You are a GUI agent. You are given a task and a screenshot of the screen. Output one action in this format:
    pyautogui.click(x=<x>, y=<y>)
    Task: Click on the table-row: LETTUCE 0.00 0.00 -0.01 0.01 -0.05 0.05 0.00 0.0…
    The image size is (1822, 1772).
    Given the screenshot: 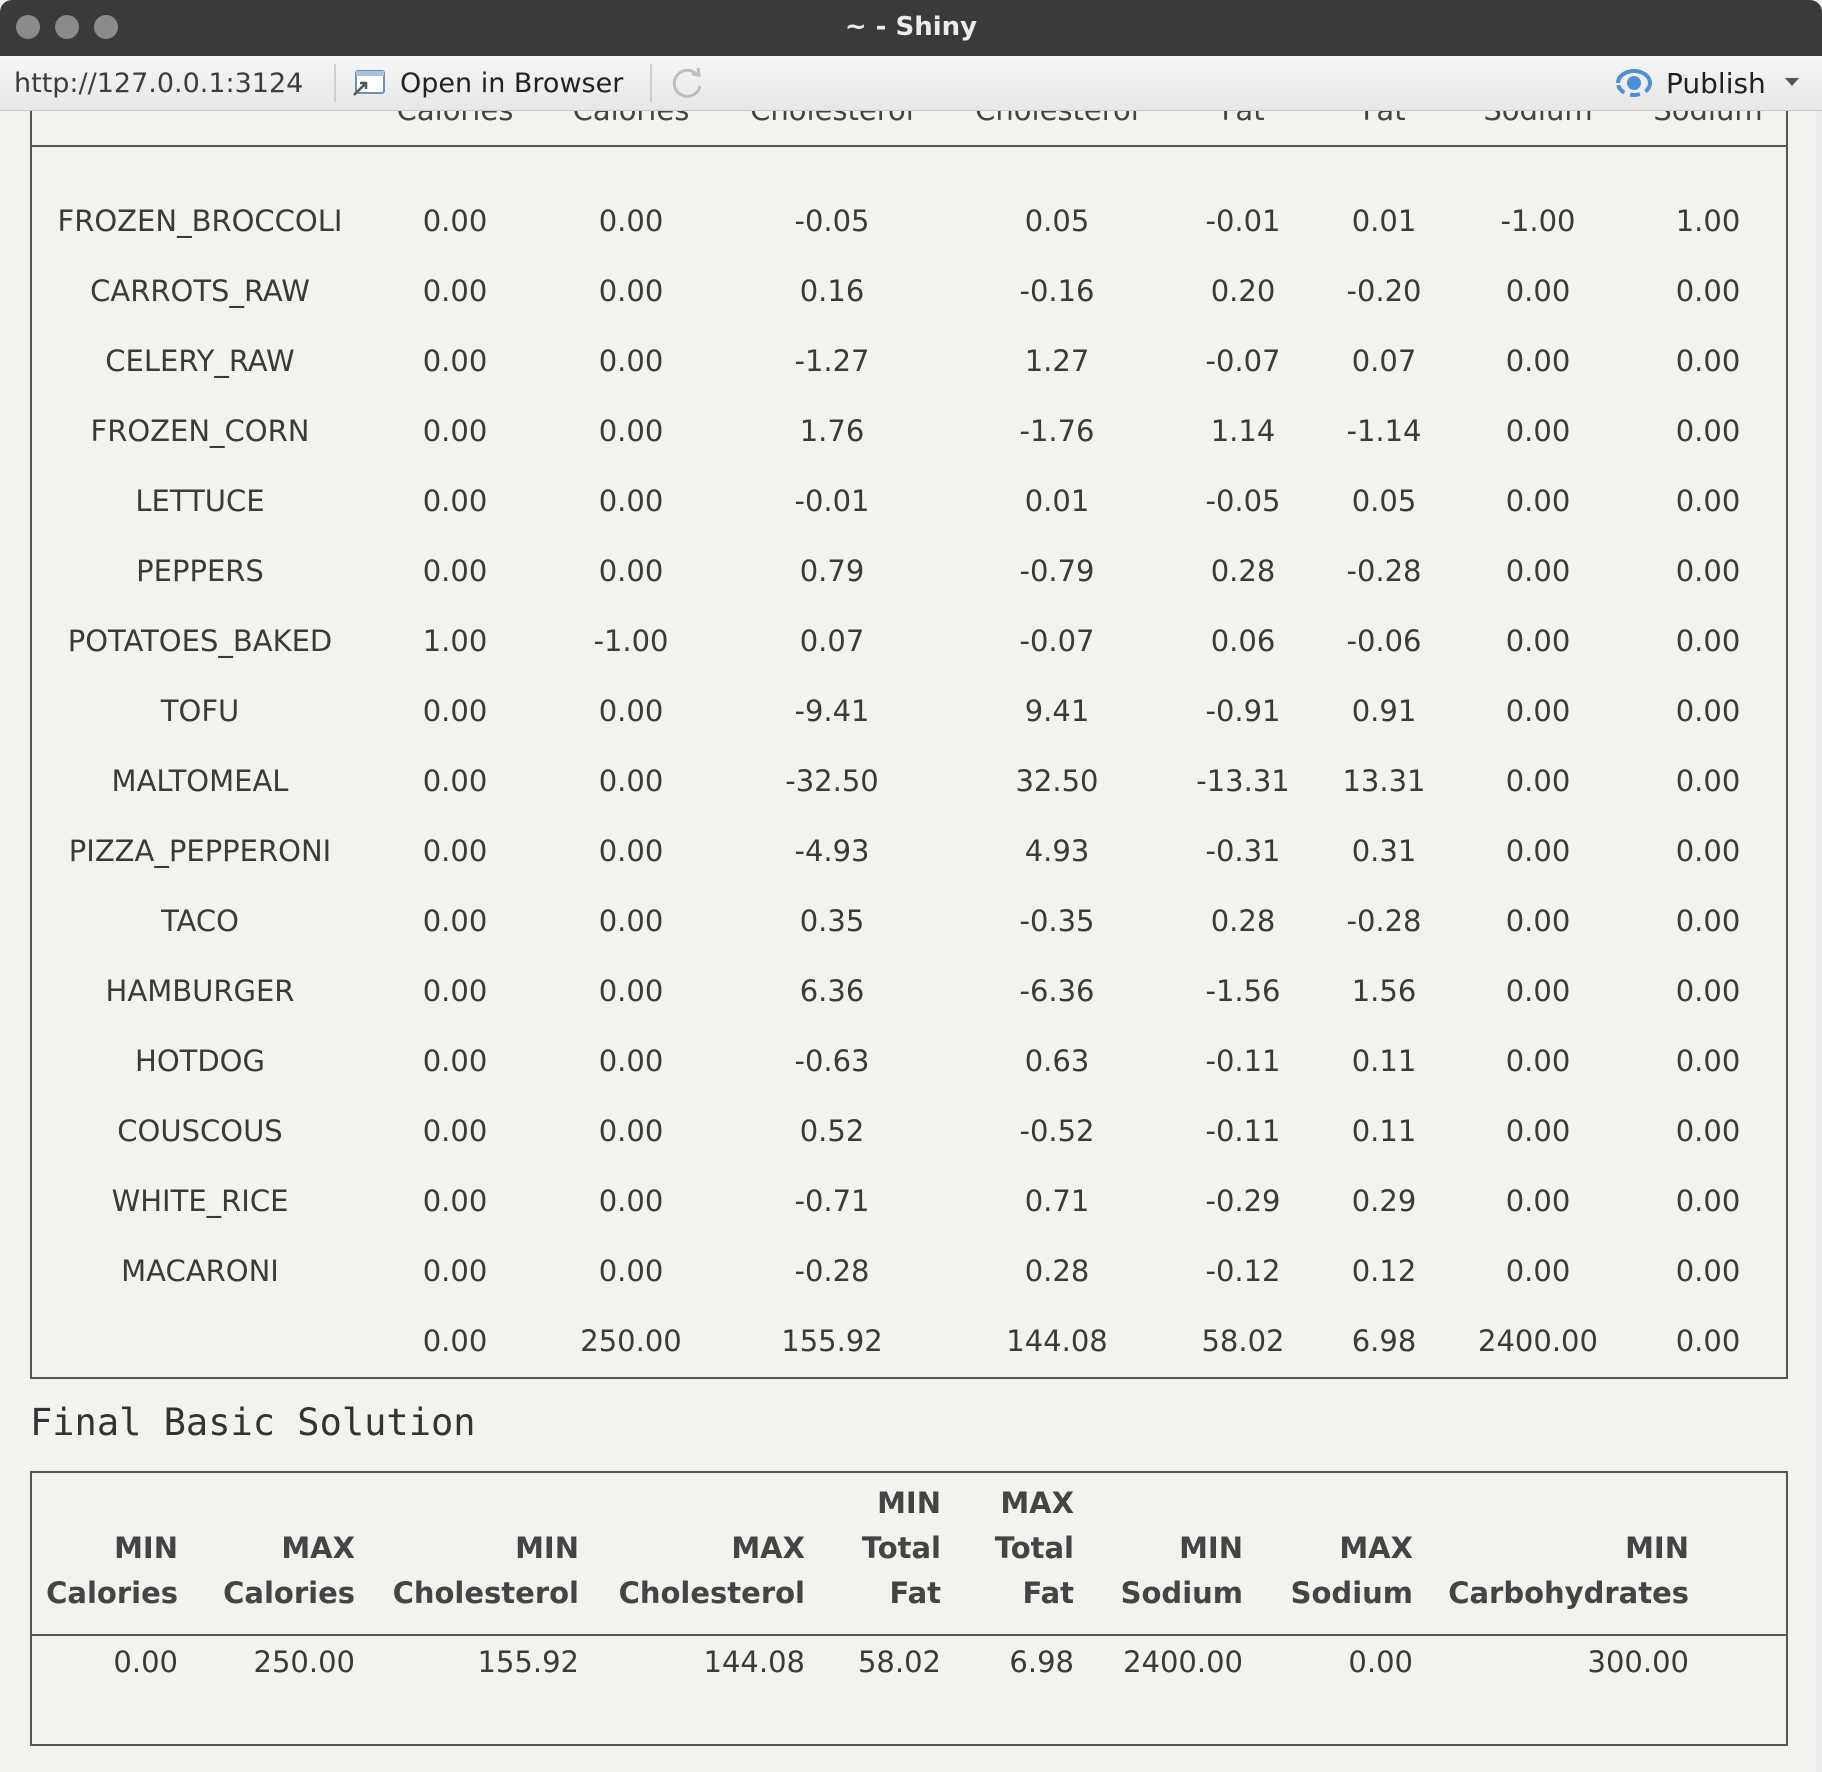 What is the action you would take?
    pyautogui.click(x=909, y=501)
    